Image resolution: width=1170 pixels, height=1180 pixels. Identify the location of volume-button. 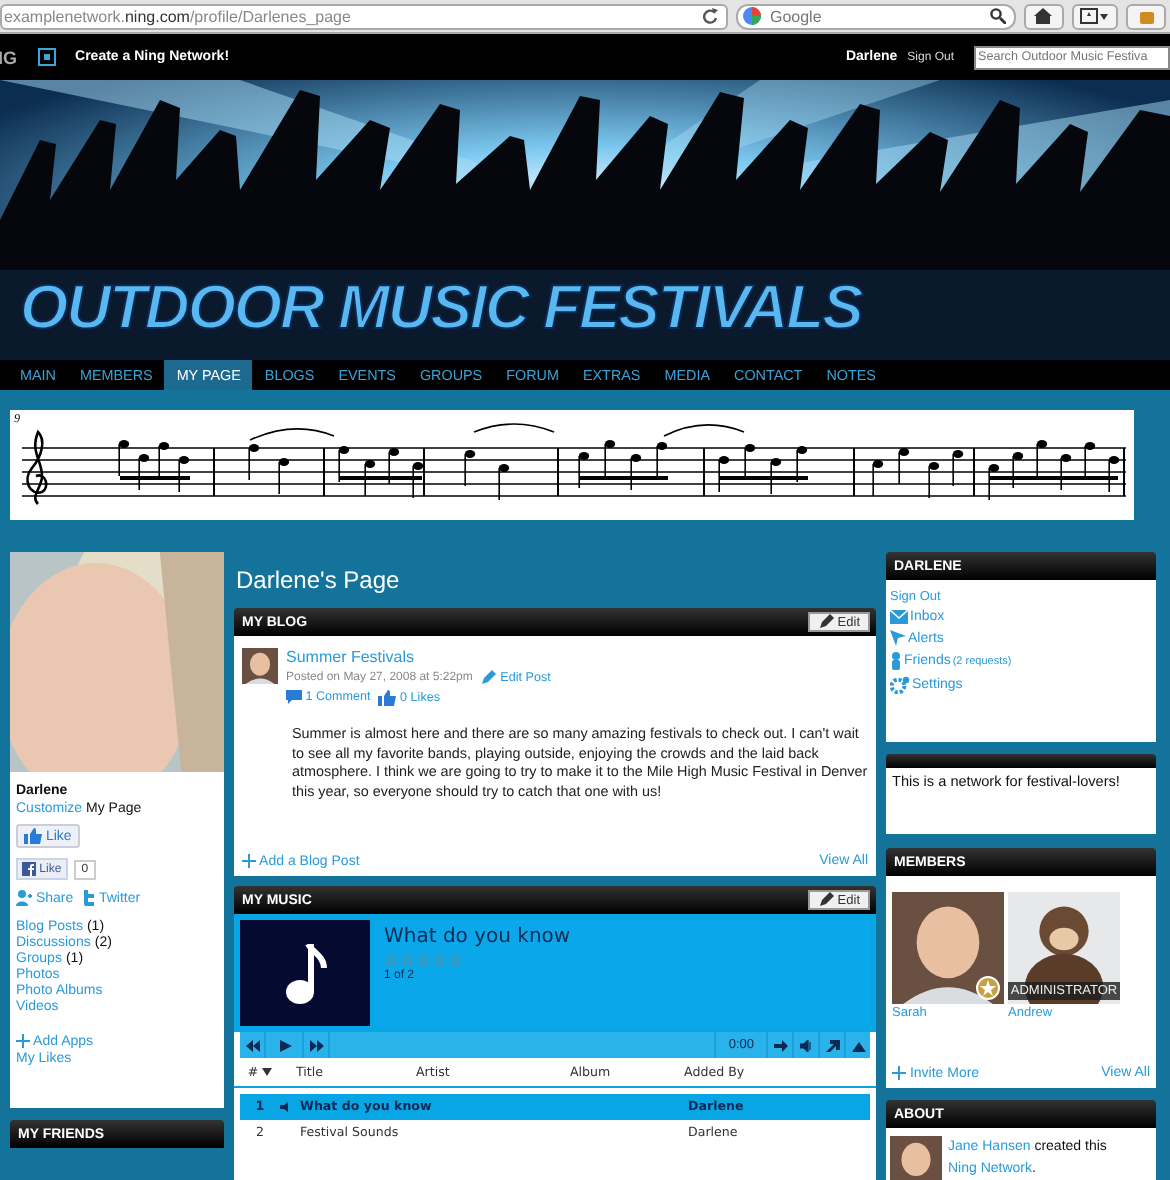
(806, 1045).